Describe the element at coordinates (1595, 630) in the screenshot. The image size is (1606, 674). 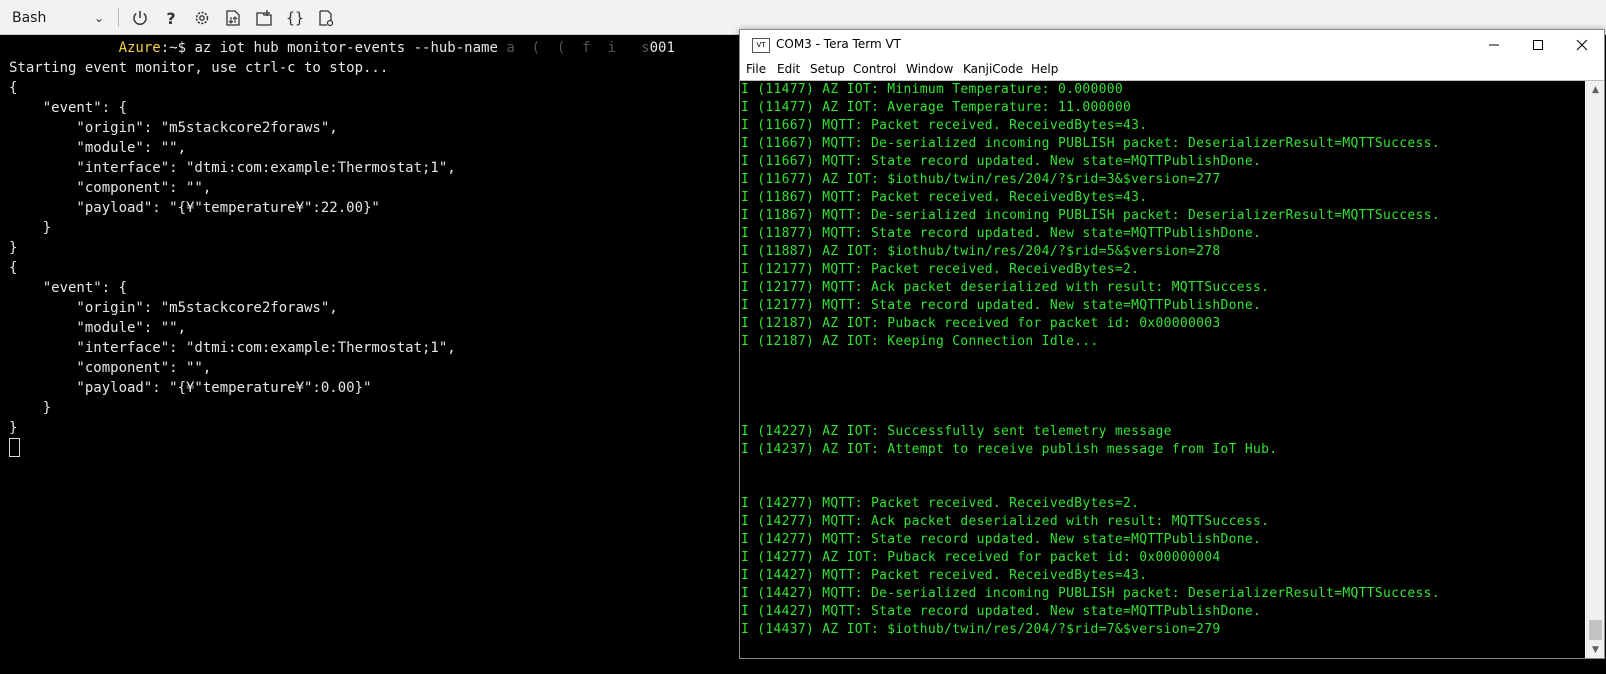
I see `scrollbar-thumb` at that location.